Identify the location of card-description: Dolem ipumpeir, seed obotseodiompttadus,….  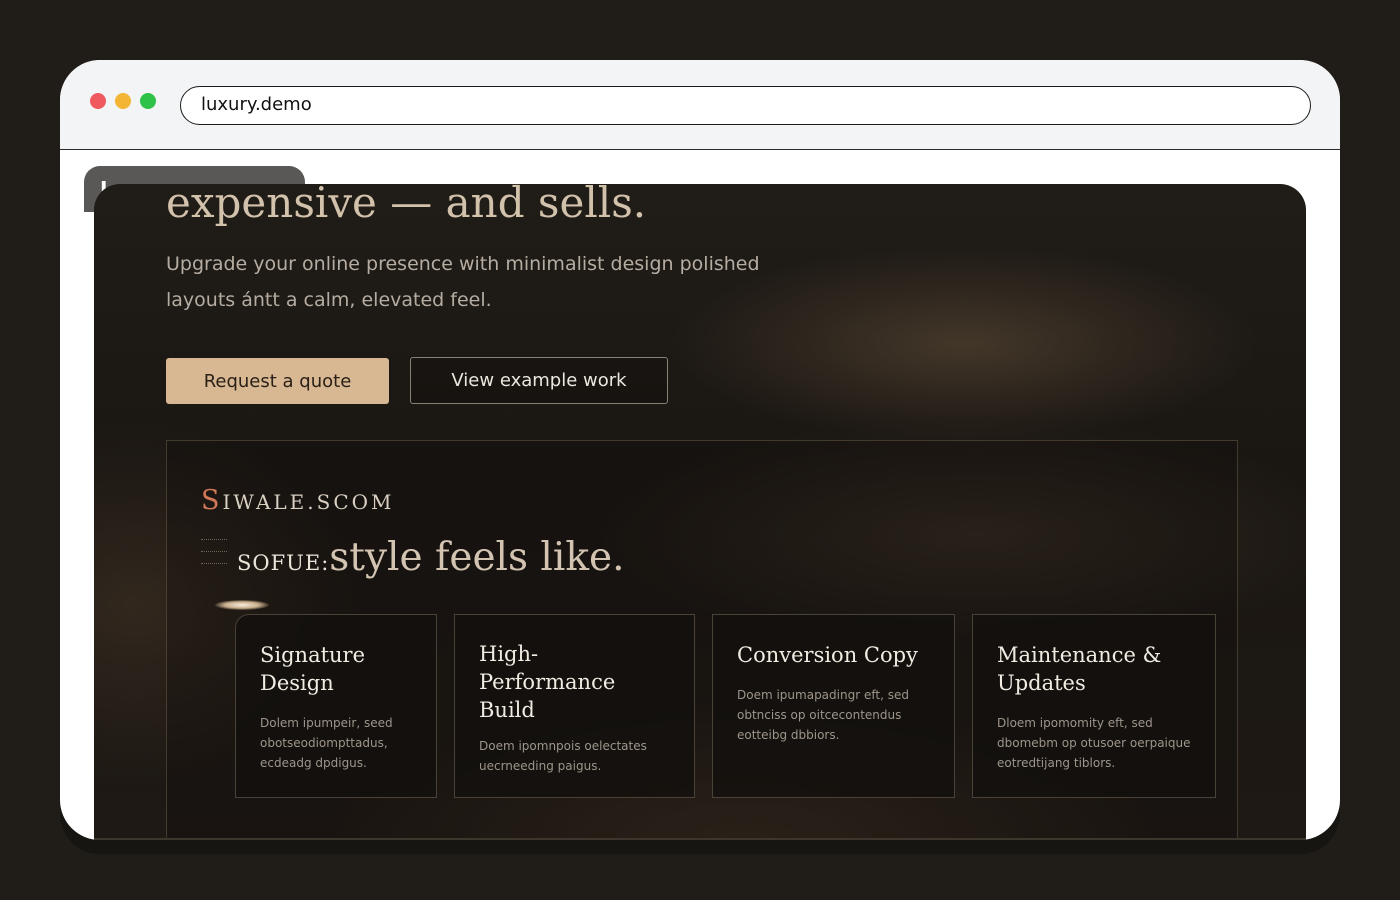
(326, 743).